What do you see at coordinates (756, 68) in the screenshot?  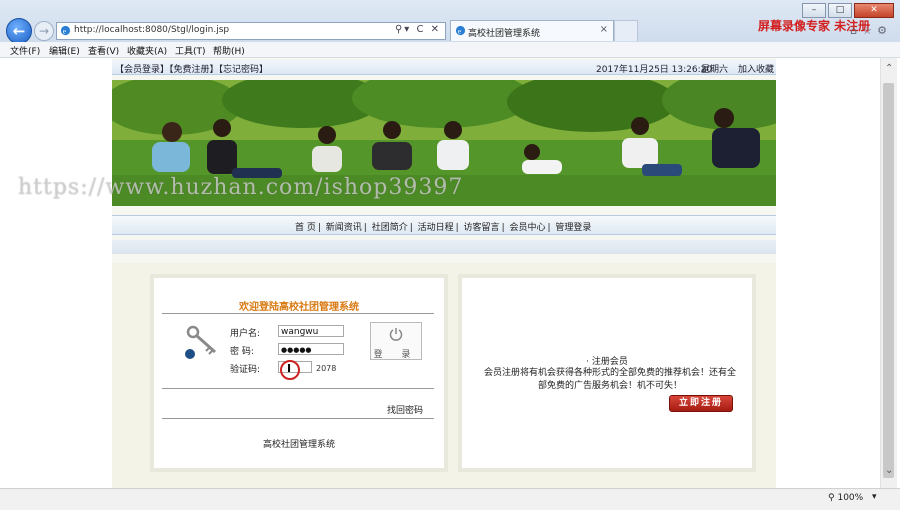 I see `add-favorite-link: 加入收藏` at bounding box center [756, 68].